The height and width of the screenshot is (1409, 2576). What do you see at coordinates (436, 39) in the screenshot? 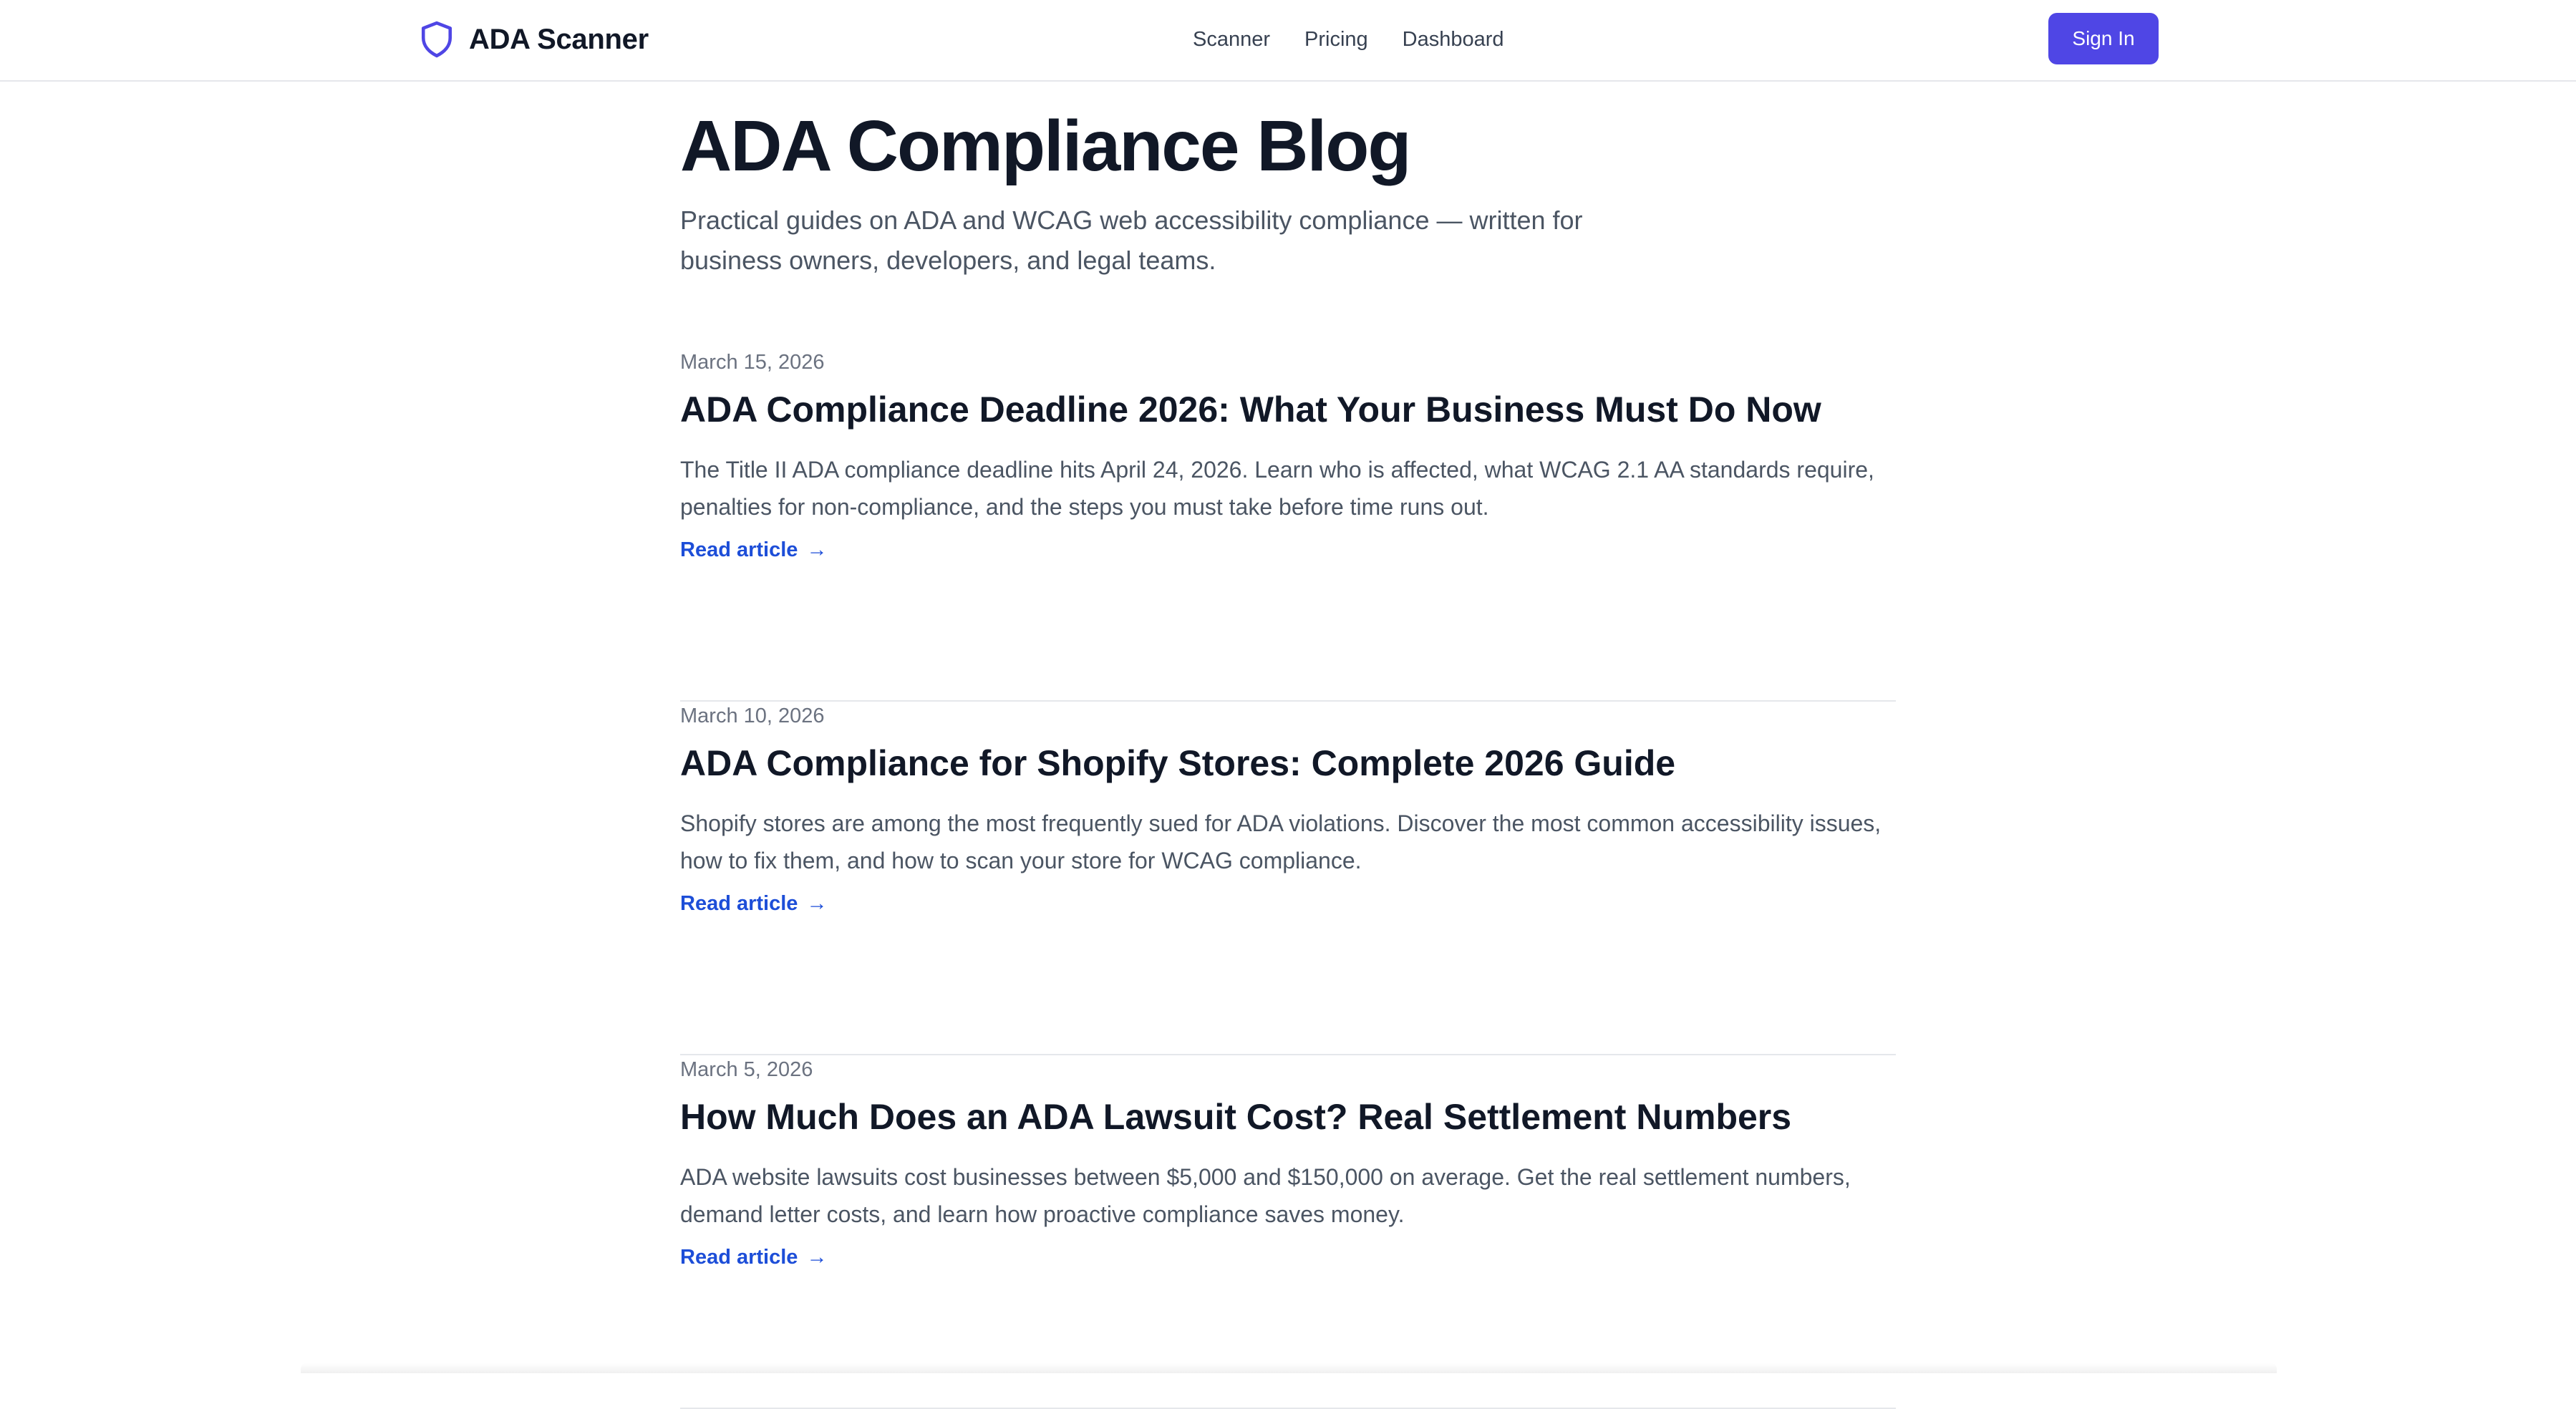
I see `shield-icon` at bounding box center [436, 39].